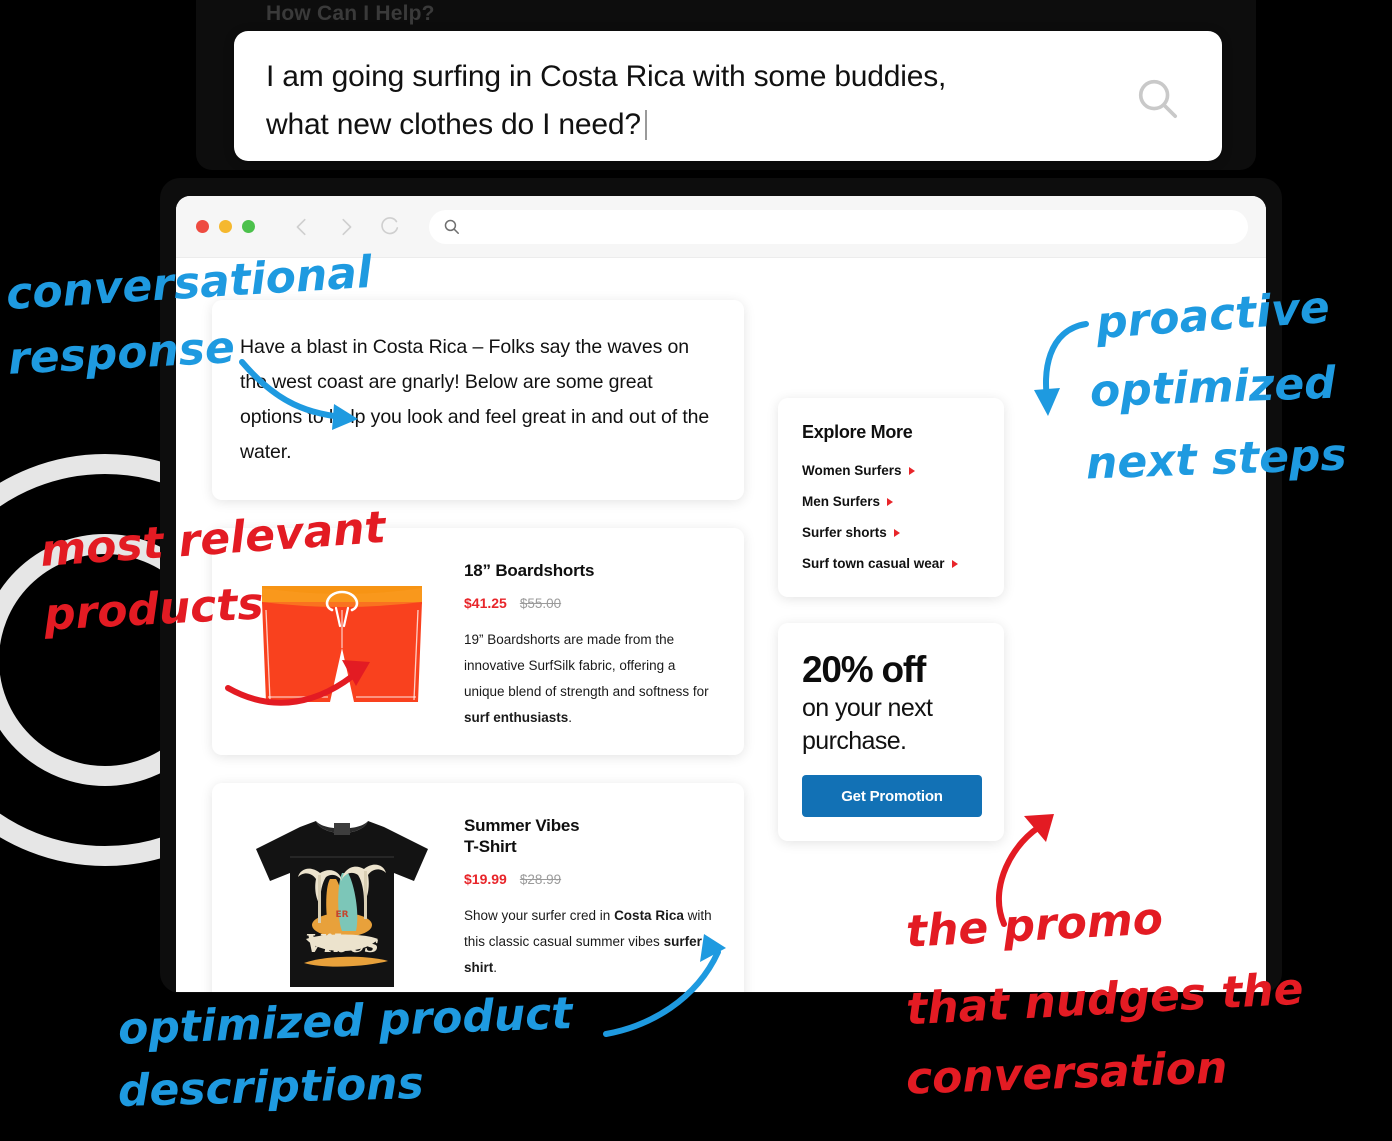 This screenshot has height=1141, width=1392. I want to click on promo-headline: 20% off, so click(864, 669).